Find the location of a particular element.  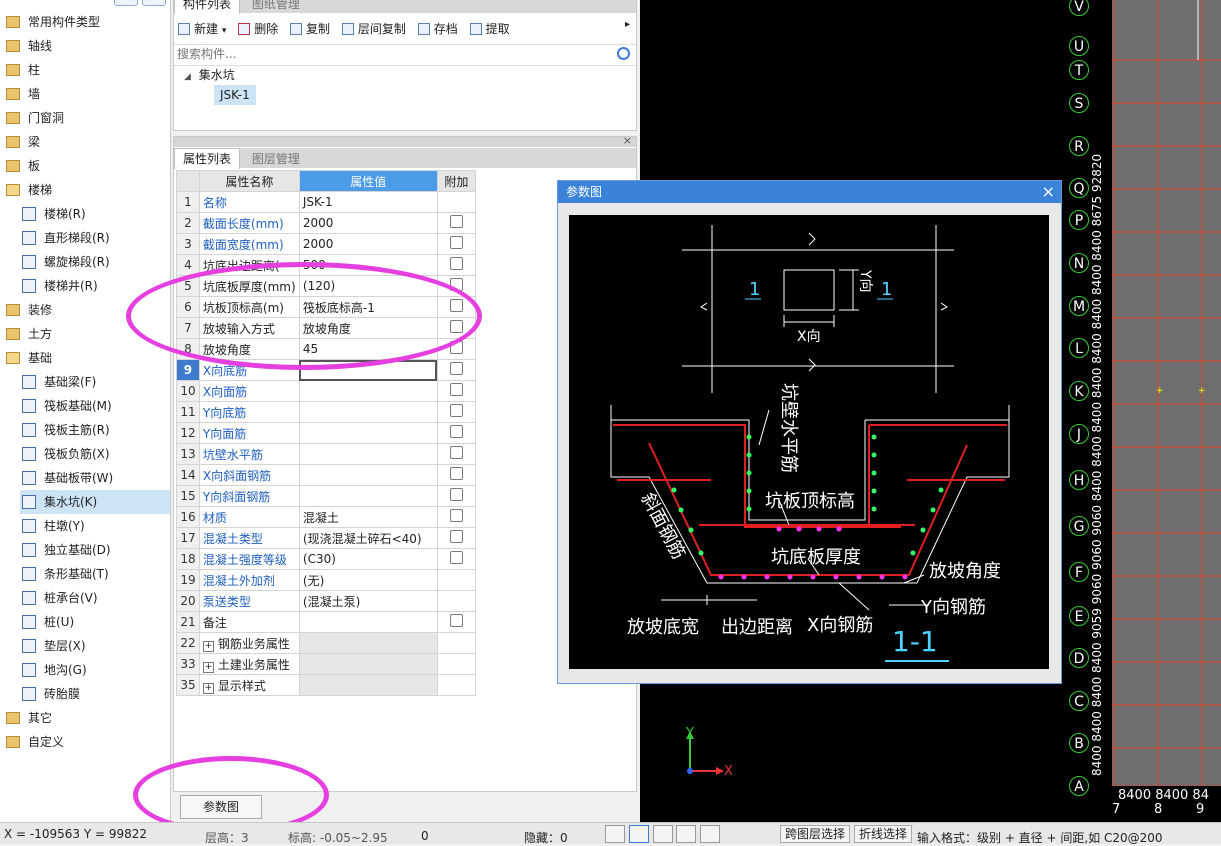

tab-layer-management: 图层管理 is located at coordinates (276, 159).